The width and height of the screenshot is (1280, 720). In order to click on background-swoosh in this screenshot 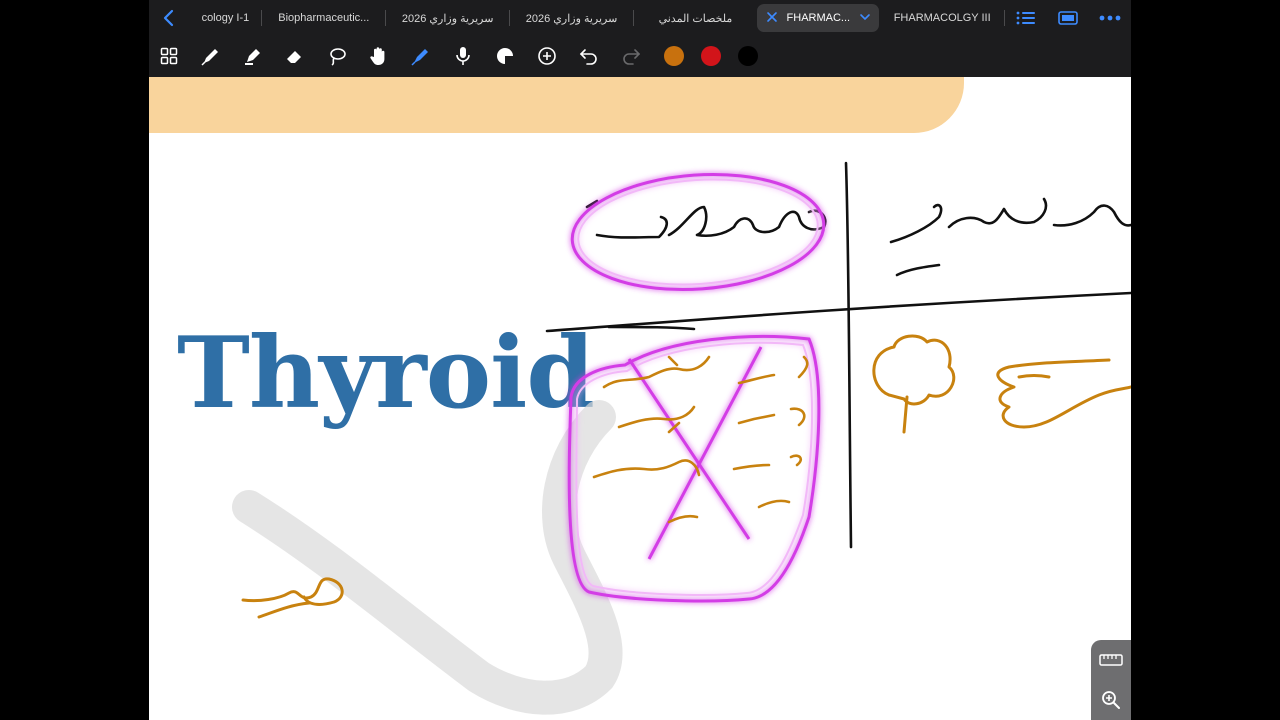, I will do `click(427, 557)`.